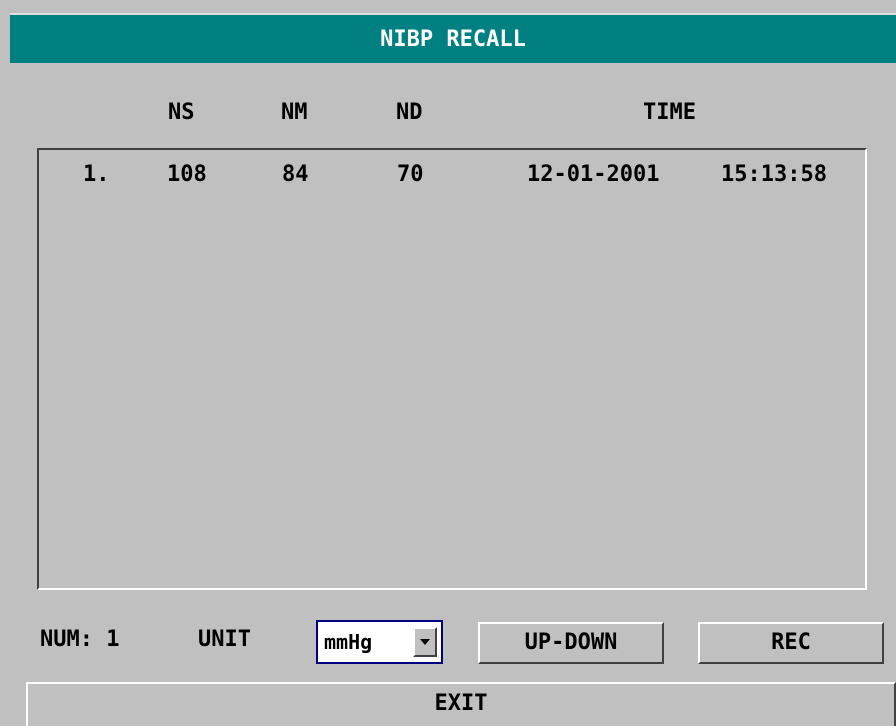 The width and height of the screenshot is (896, 726). What do you see at coordinates (461, 704) in the screenshot?
I see `exit-button: EXIT` at bounding box center [461, 704].